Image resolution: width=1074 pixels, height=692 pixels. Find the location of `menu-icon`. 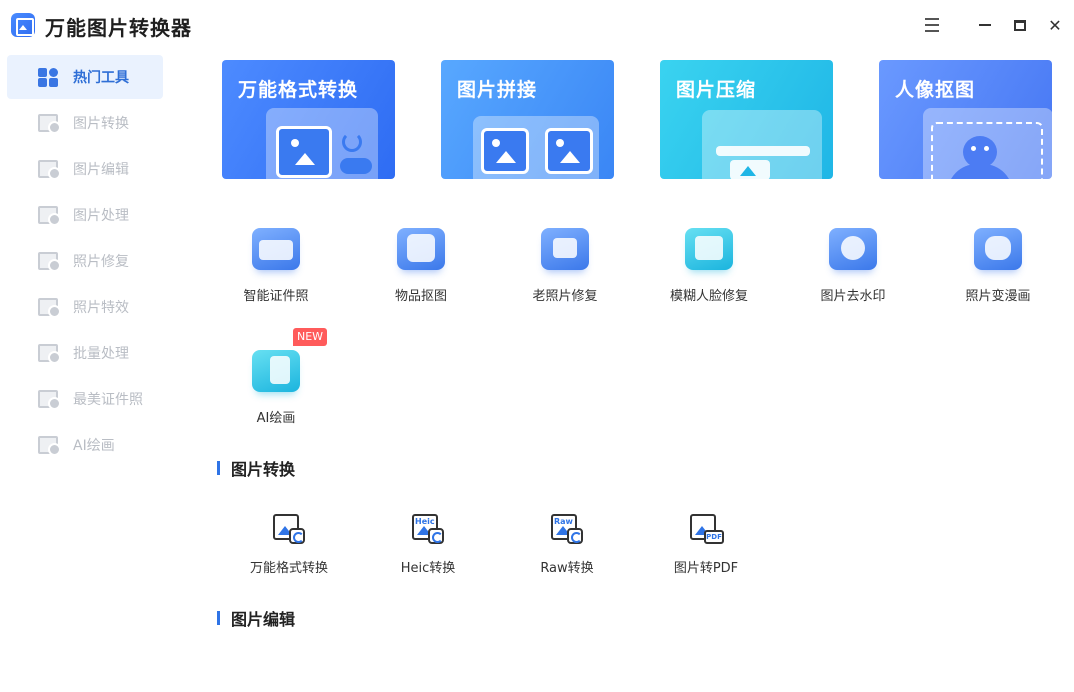

menu-icon is located at coordinates (932, 25).